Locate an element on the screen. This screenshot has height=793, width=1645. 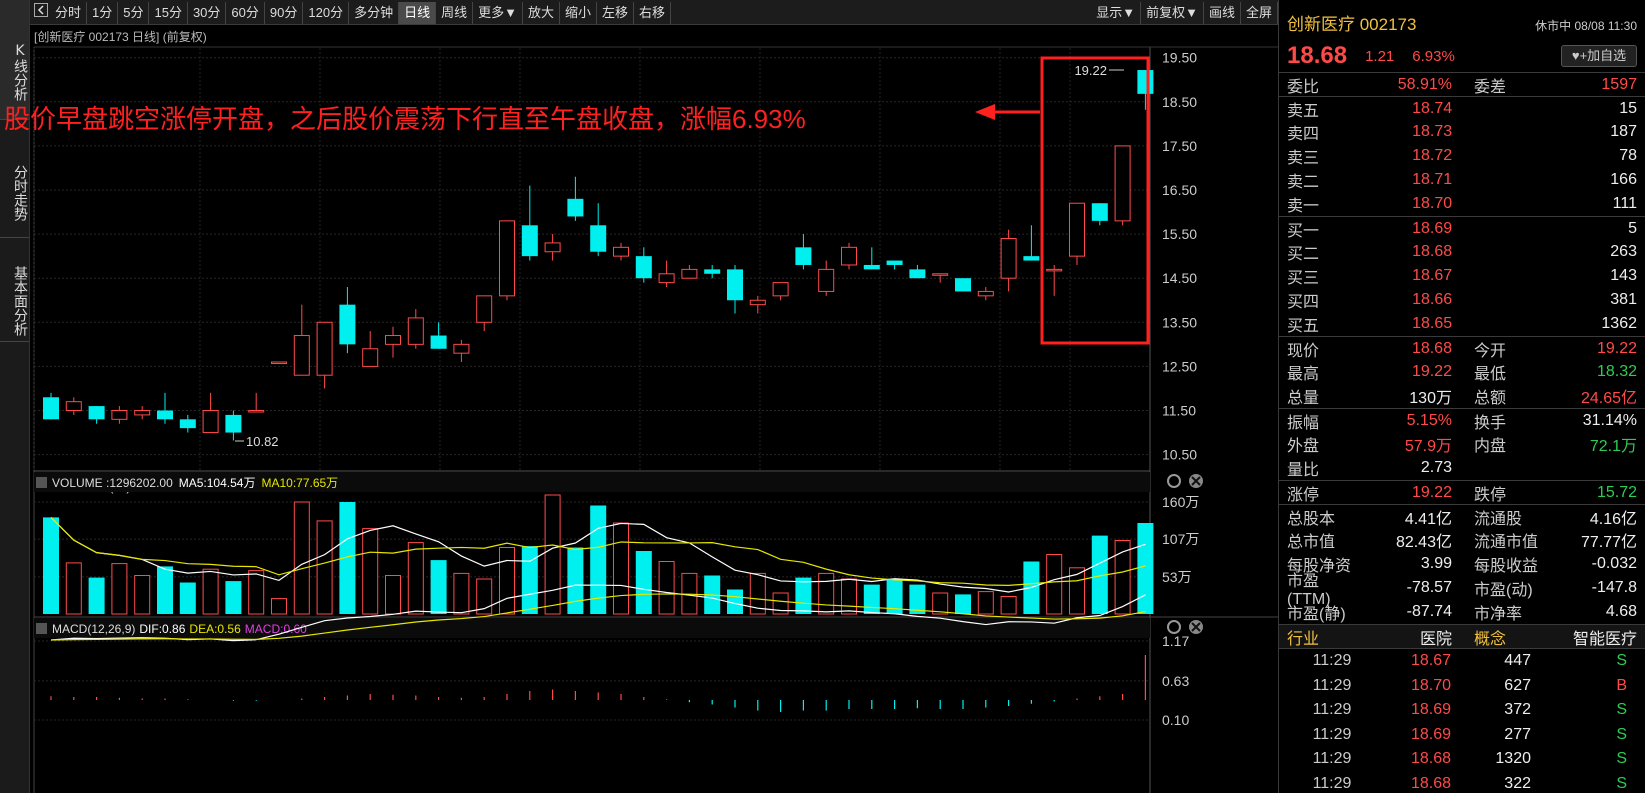
stat-label: 市盈(动) is located at coordinates (1503, 590).